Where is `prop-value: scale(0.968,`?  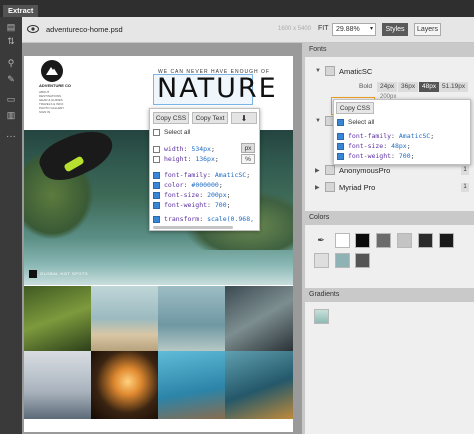
prop-value: scale(0.968, is located at coordinates (231, 219).